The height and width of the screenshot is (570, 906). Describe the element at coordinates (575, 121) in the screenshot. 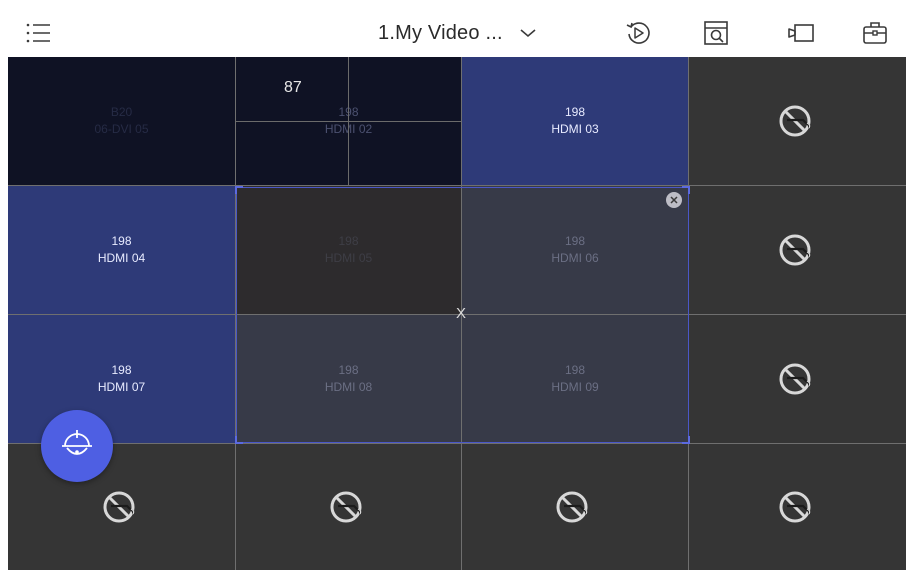

I see `screen-cell-1-3: 198 HDMI 03` at that location.